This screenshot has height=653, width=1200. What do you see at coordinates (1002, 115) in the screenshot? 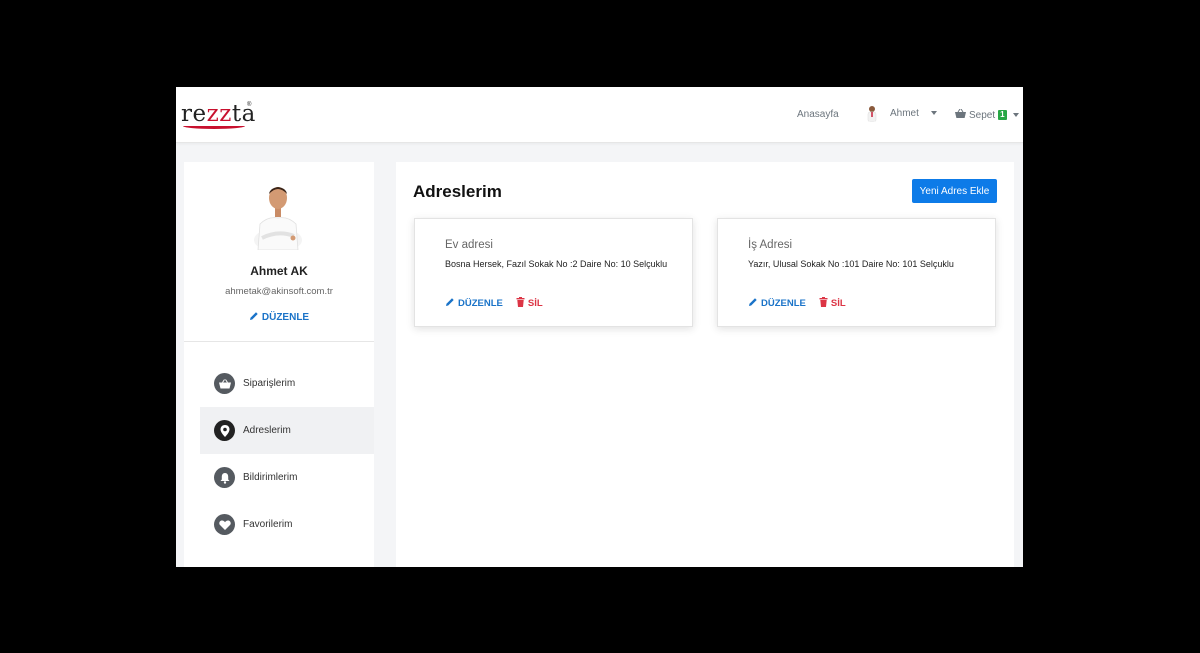
I see `cart-count-badge: 1` at bounding box center [1002, 115].